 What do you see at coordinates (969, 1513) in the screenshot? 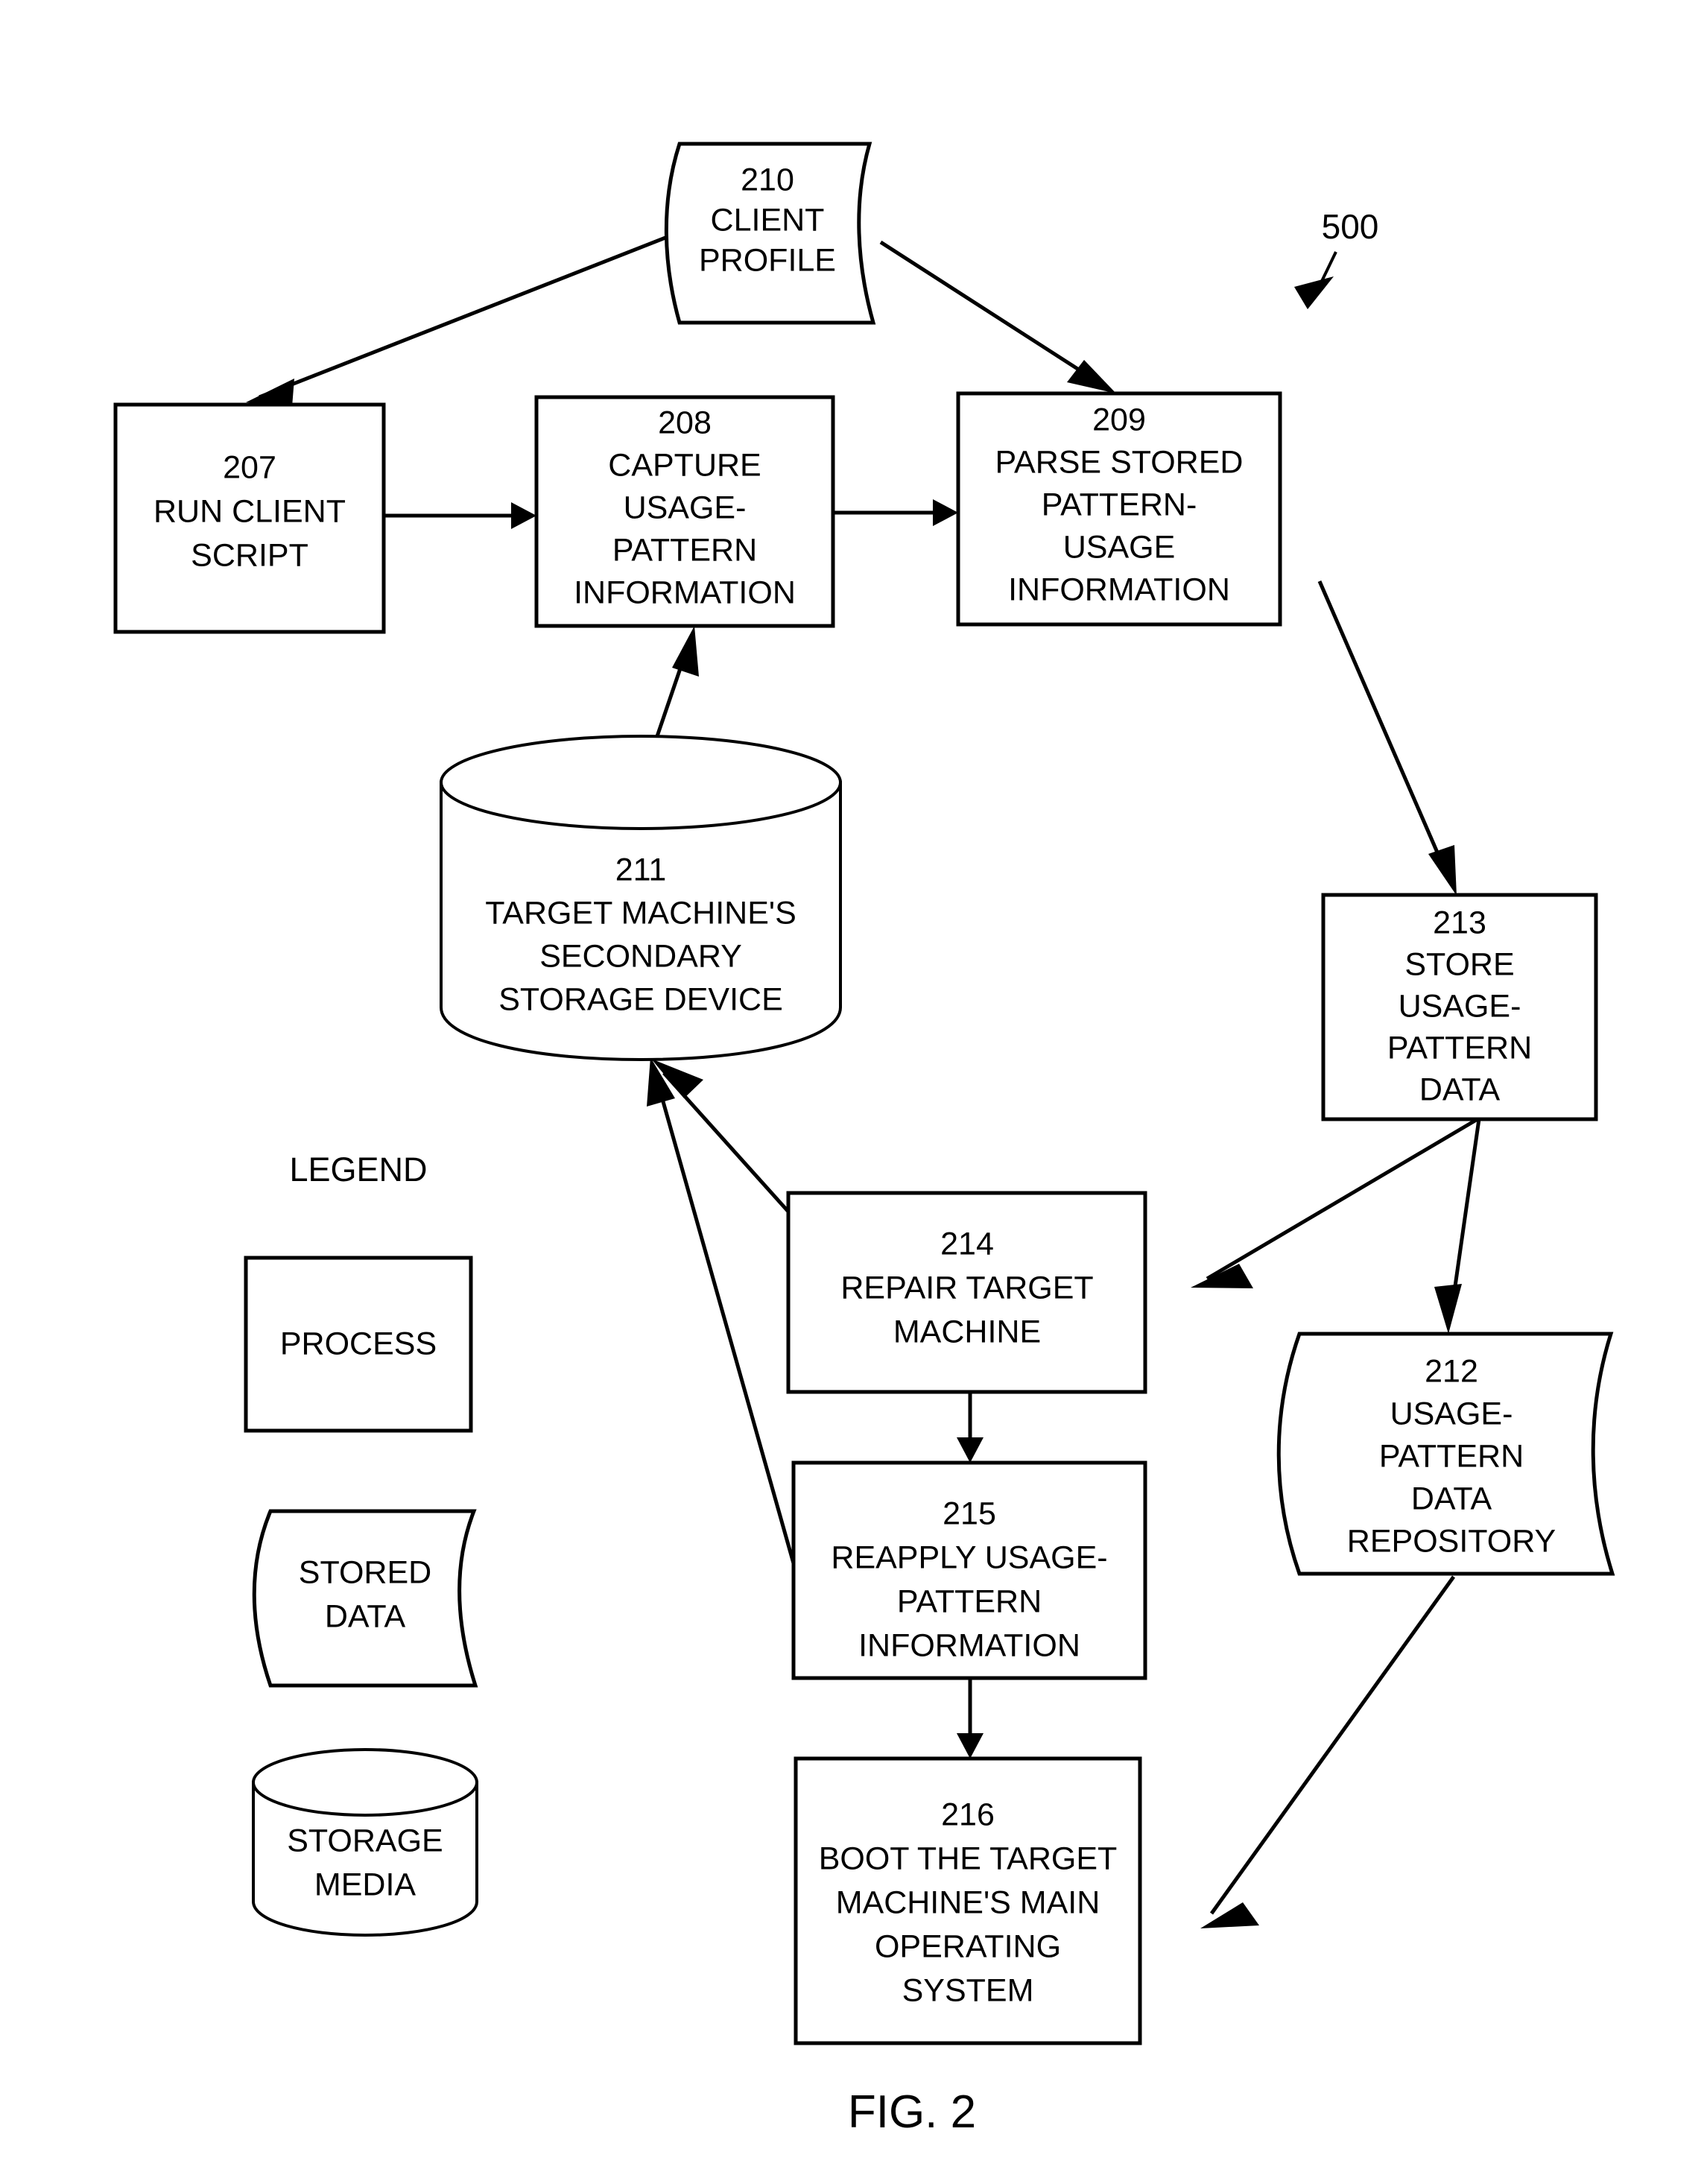
I see `node-215-ref: 215` at bounding box center [969, 1513].